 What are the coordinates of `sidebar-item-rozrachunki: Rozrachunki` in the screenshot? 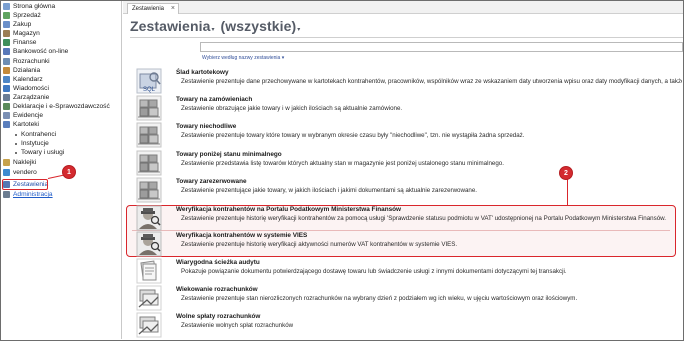 It's located at (26, 61).